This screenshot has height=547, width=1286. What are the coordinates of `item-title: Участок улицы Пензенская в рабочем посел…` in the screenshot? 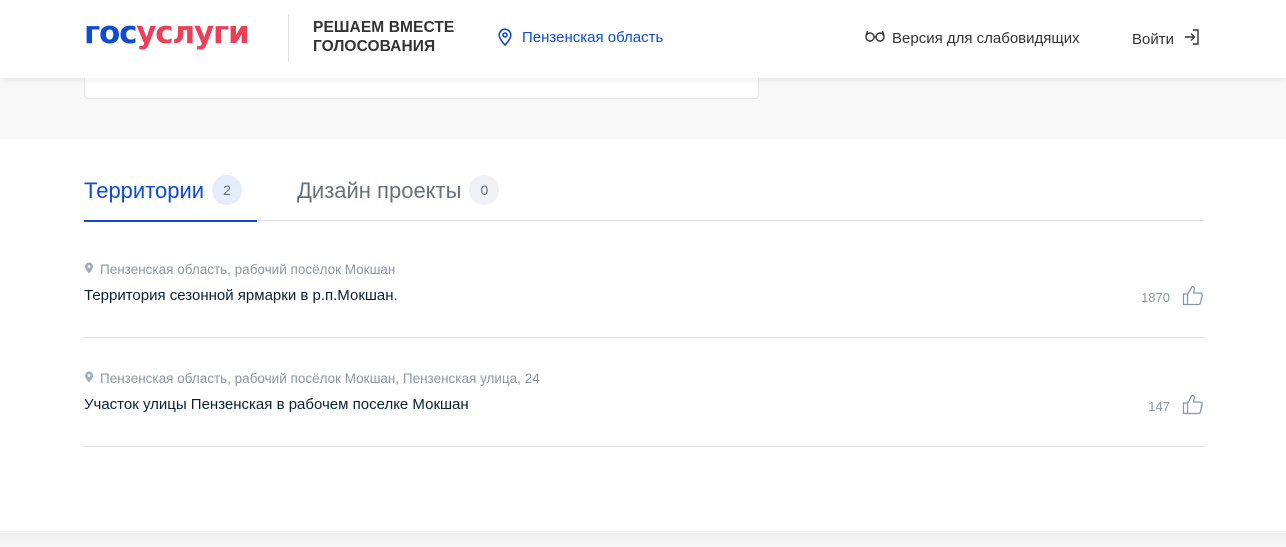 It's located at (276, 404).